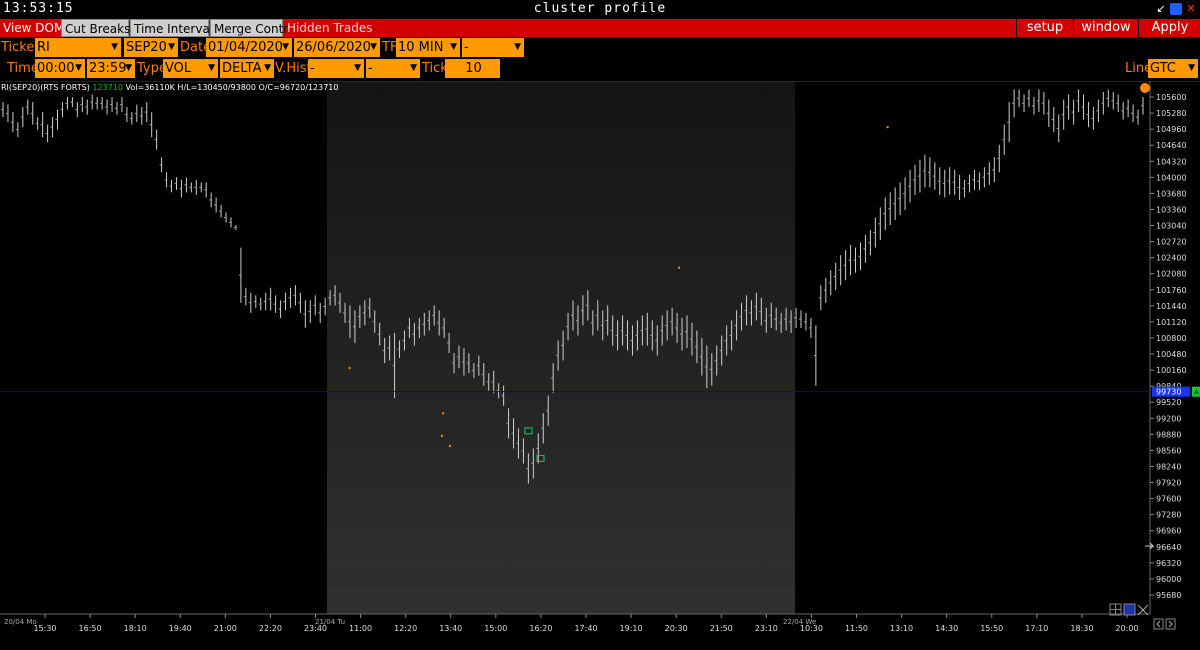  What do you see at coordinates (799, 622) in the screenshot?
I see `date-marker: 22/04 We` at bounding box center [799, 622].